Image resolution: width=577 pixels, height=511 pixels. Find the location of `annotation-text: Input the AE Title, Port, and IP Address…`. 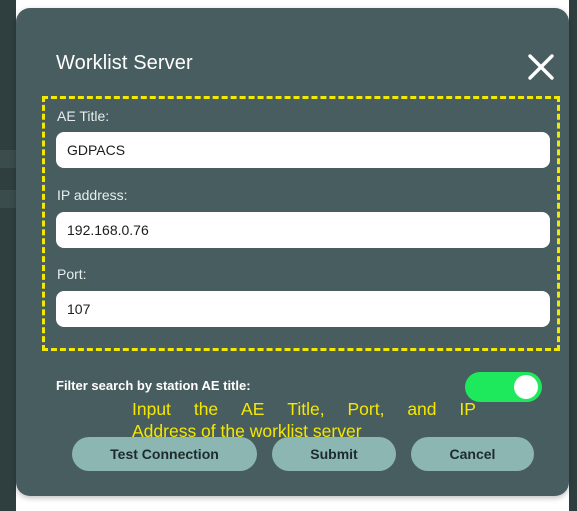

annotation-text: Input the AE Title, Port, and IP Address… is located at coordinates (304, 420).